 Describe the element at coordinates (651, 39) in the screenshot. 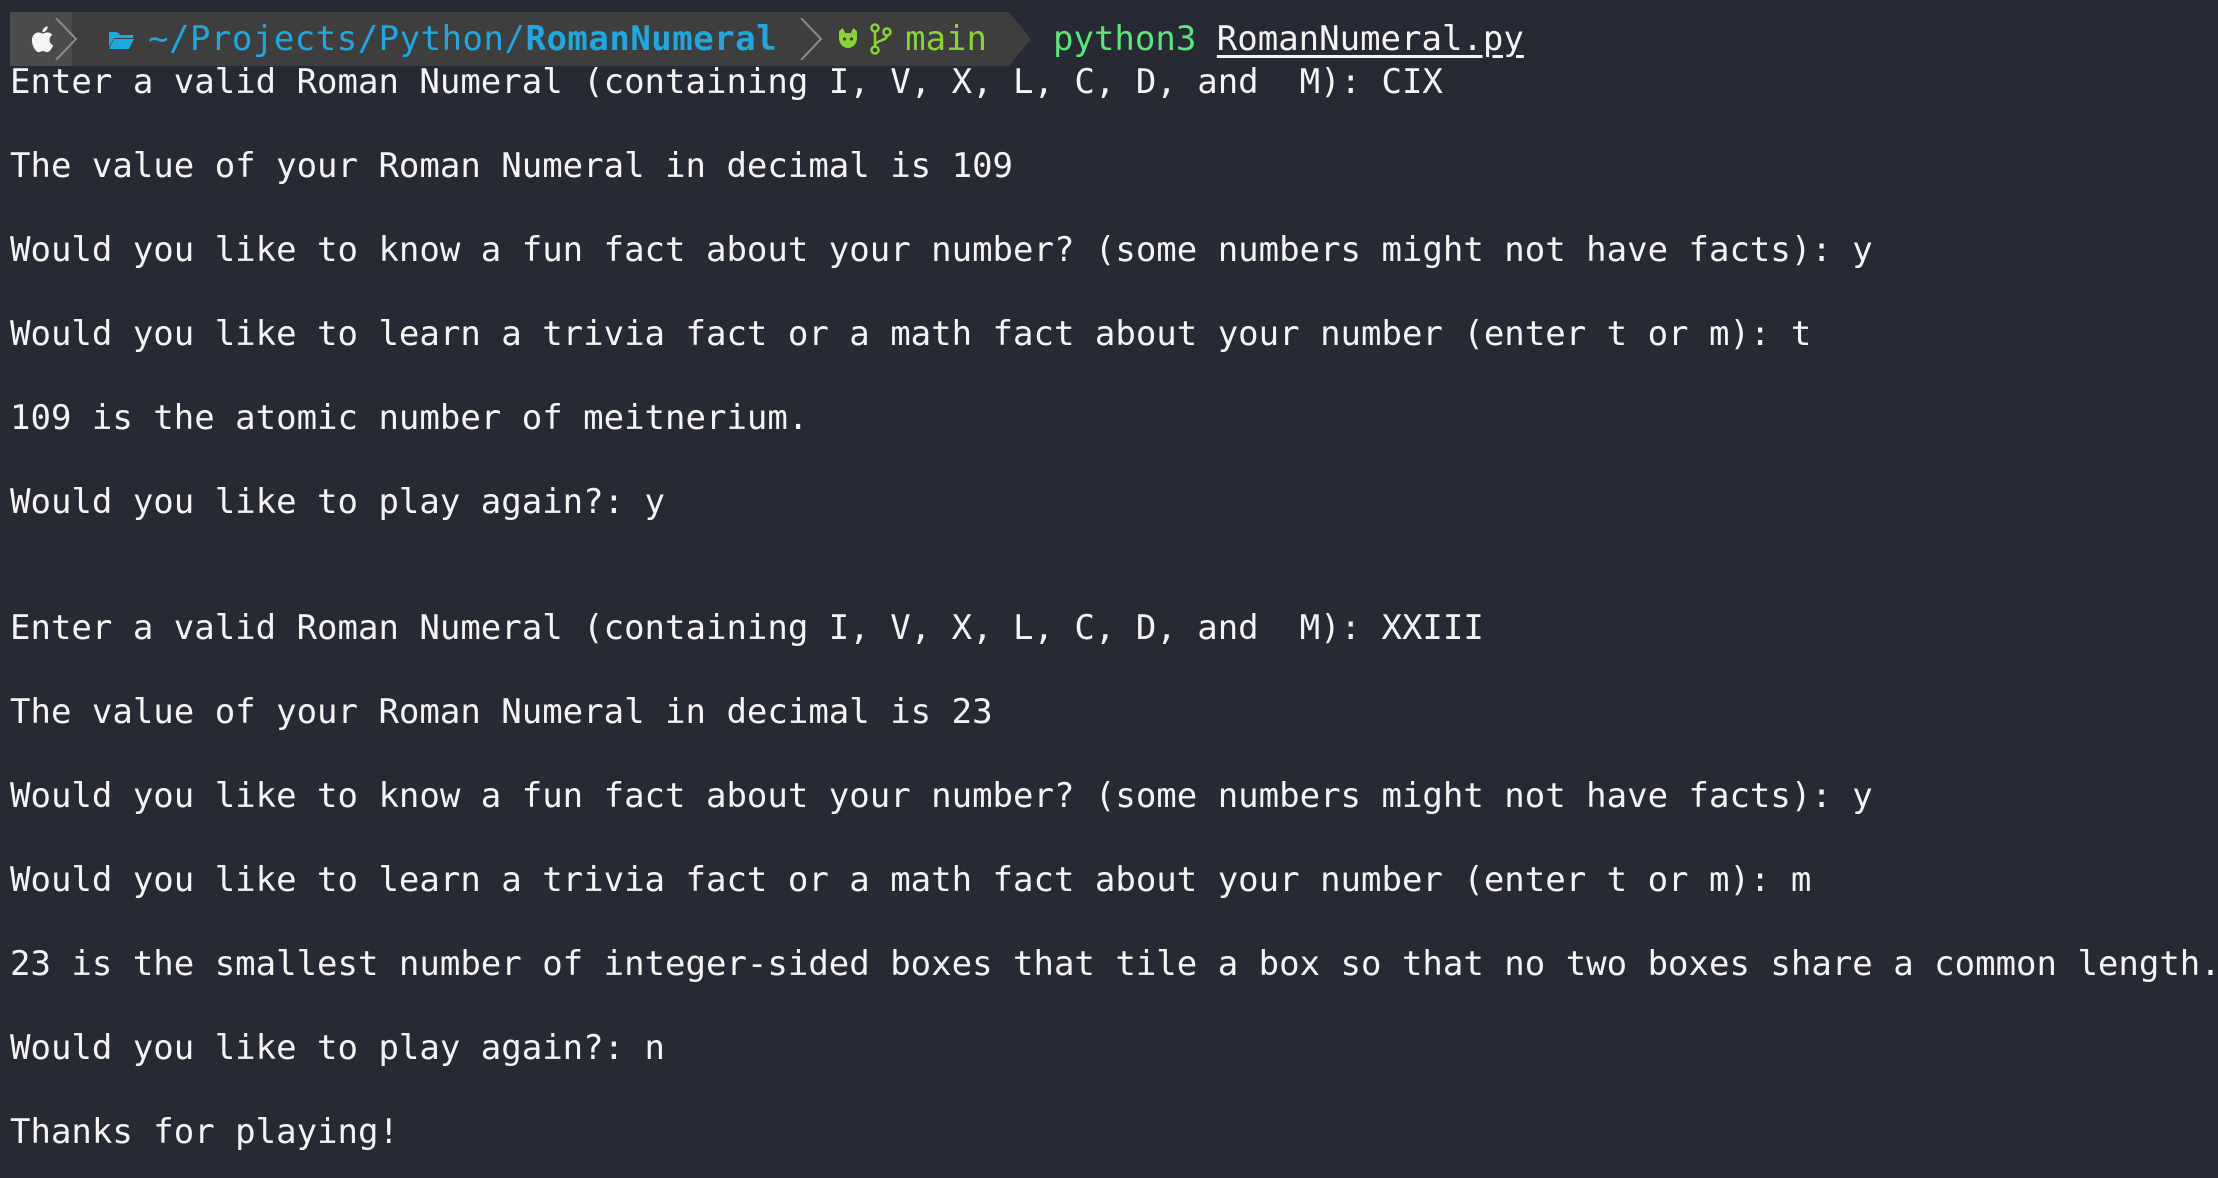

I see `path-current-dir: RomanNumeral` at that location.